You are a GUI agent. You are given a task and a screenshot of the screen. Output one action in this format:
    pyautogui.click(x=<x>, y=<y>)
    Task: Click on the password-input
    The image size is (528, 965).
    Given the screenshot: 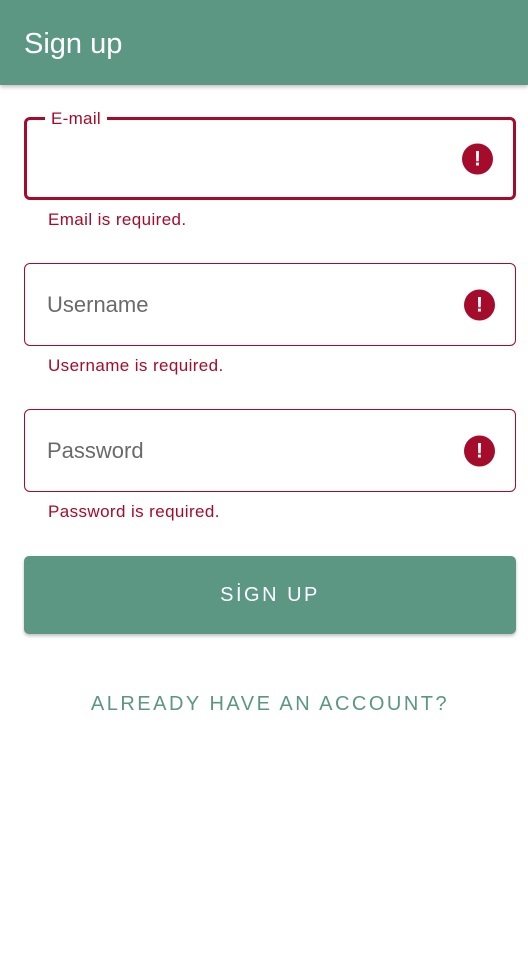 What is the action you would take?
    pyautogui.click(x=247, y=450)
    